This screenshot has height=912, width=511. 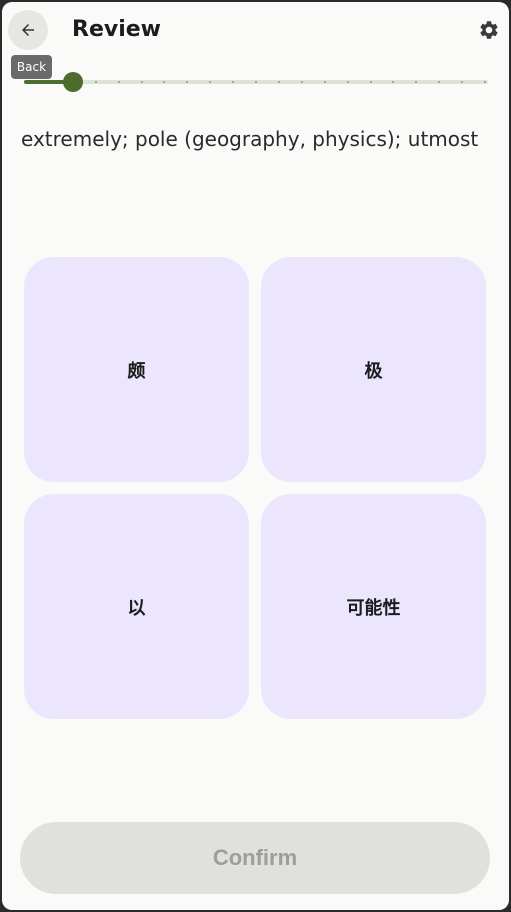 I want to click on option-card: 以, so click(x=136, y=606).